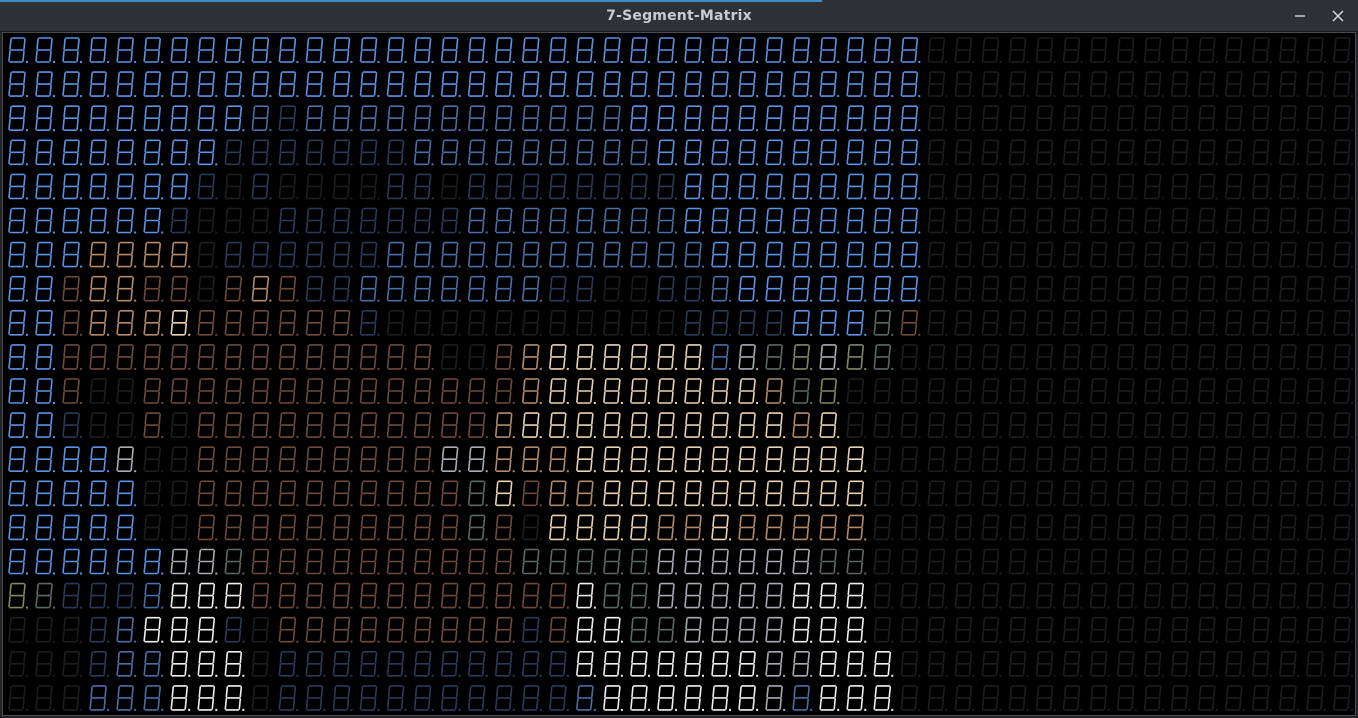 This screenshot has width=1358, height=718. What do you see at coordinates (1338, 16) in the screenshot?
I see `close-button` at bounding box center [1338, 16].